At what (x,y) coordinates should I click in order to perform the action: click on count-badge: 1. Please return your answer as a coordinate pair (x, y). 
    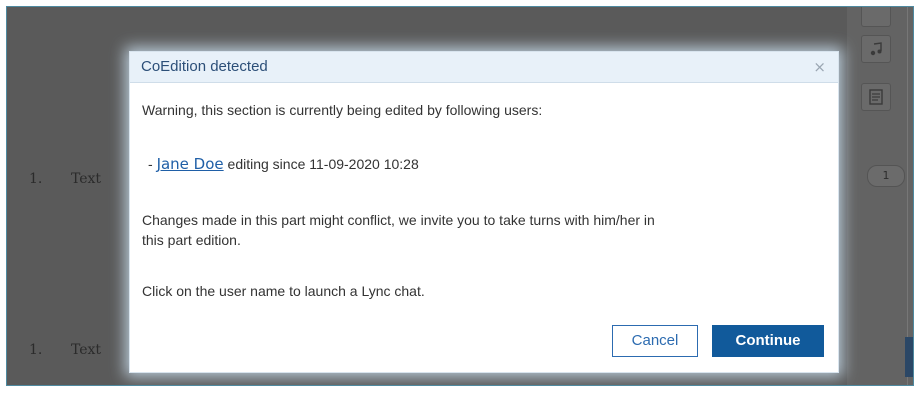
    Looking at the image, I should click on (886, 176).